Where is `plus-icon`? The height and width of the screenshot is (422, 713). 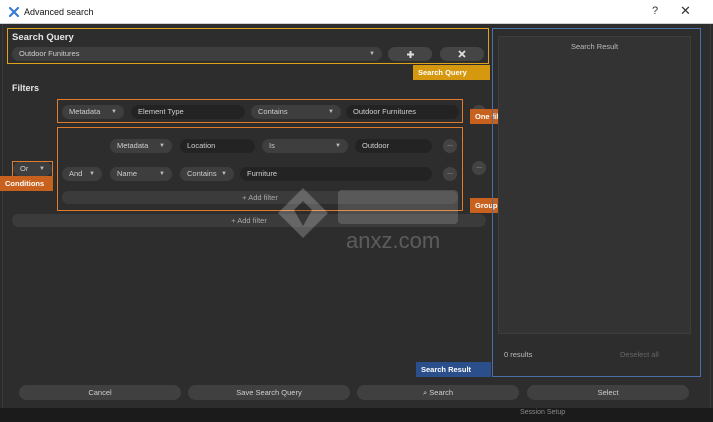 plus-icon is located at coordinates (410, 54).